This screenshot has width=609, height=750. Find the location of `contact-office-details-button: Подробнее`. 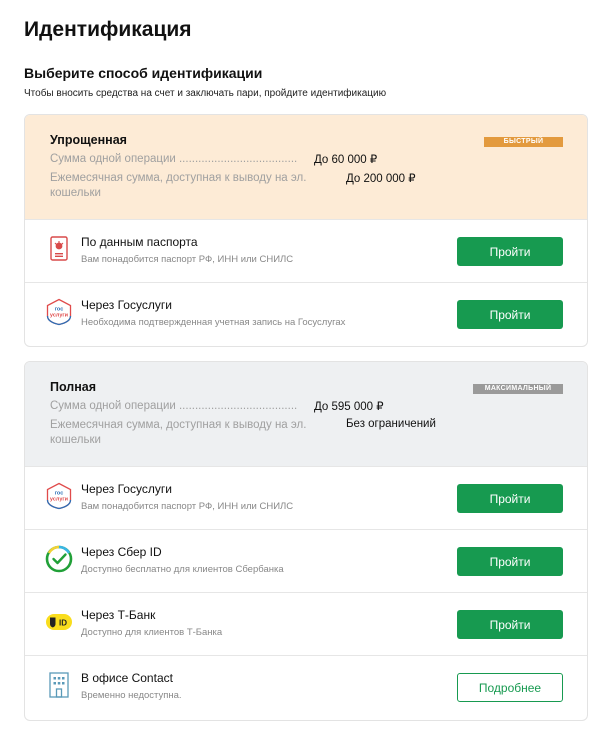

contact-office-details-button: Подробнее is located at coordinates (510, 687).